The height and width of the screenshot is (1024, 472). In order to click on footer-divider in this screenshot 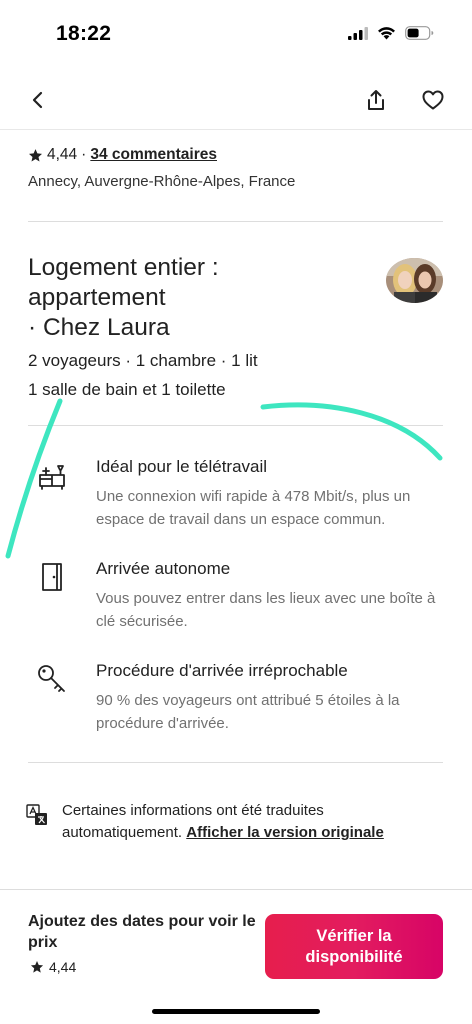, I will do `click(236, 889)`.